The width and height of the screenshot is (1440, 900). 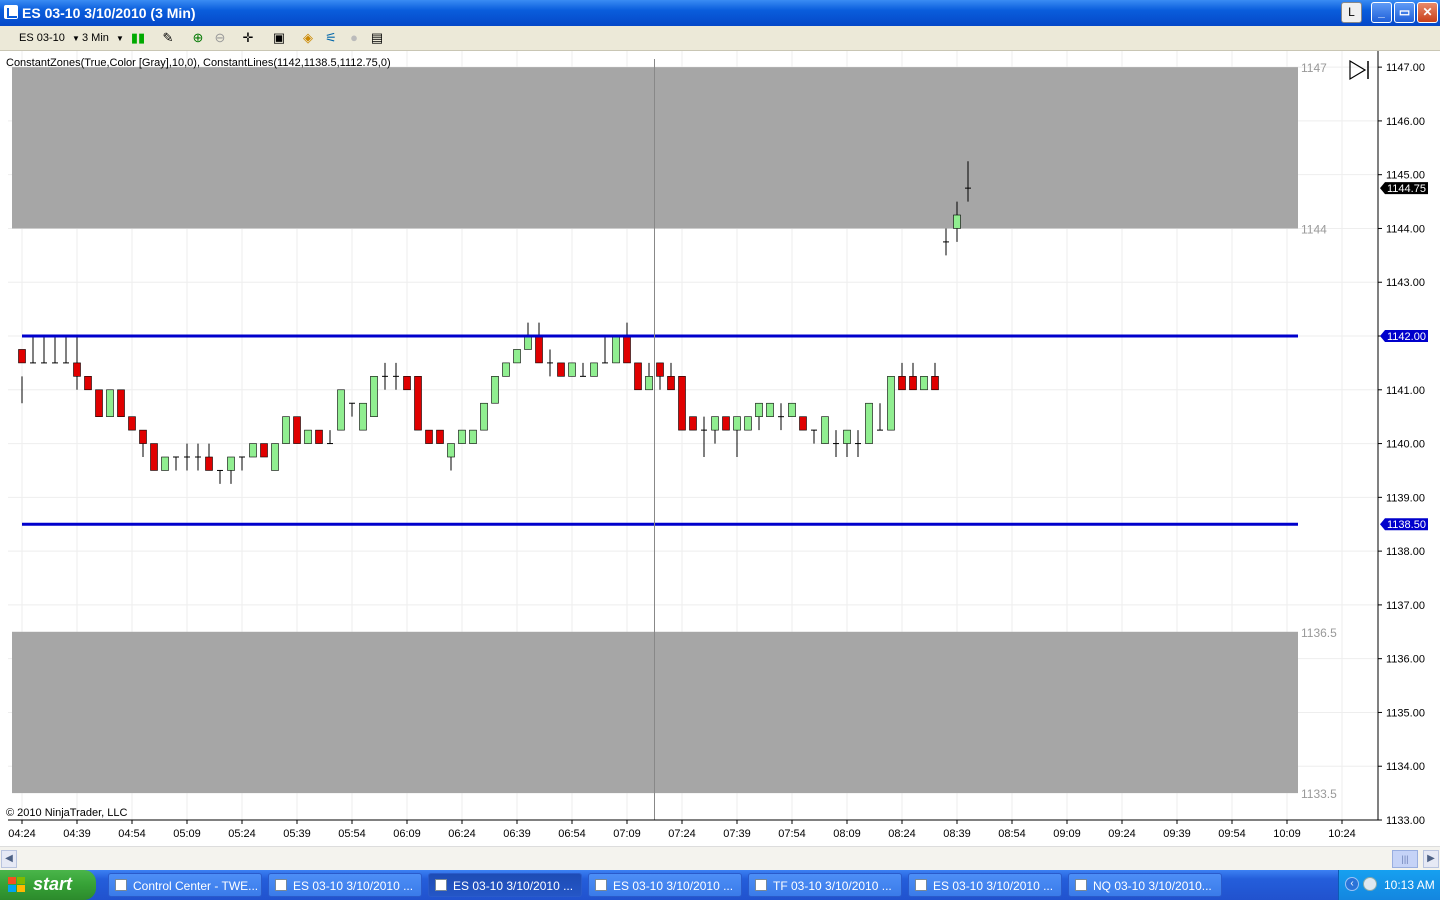 What do you see at coordinates (138, 38) in the screenshot?
I see `chart-style-icon: ▮▮` at bounding box center [138, 38].